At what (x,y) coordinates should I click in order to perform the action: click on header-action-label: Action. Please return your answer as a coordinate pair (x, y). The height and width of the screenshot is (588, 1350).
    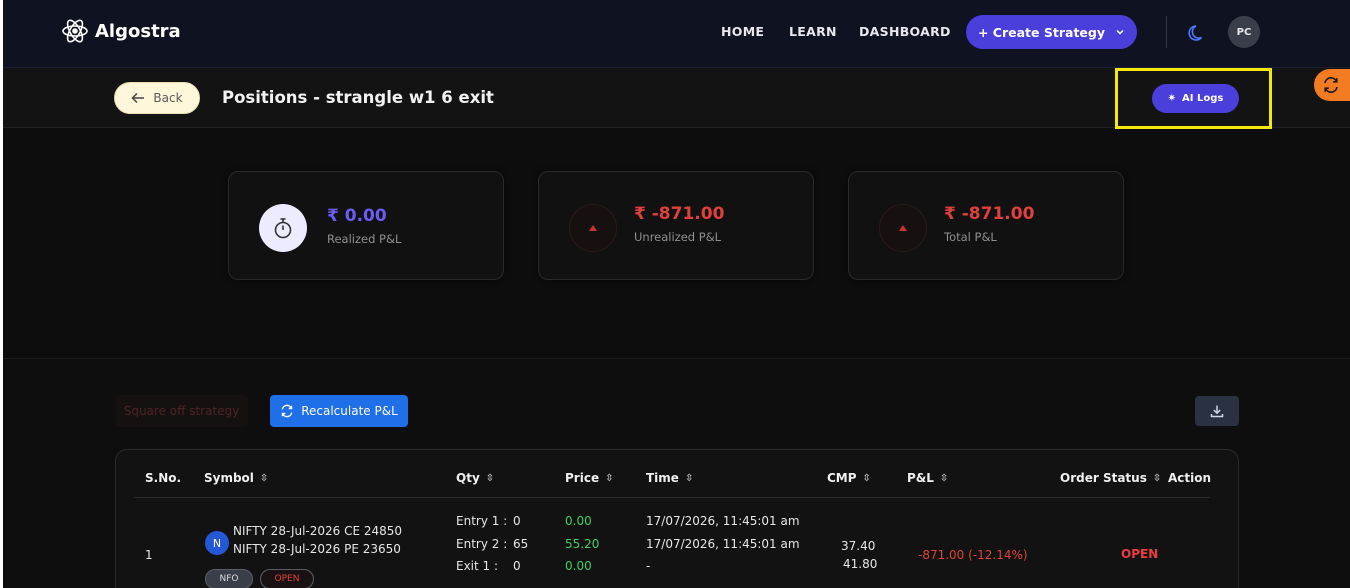
    Looking at the image, I should click on (1190, 478).